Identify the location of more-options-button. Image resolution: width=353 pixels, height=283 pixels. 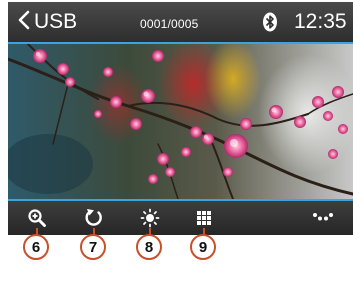
(323, 218).